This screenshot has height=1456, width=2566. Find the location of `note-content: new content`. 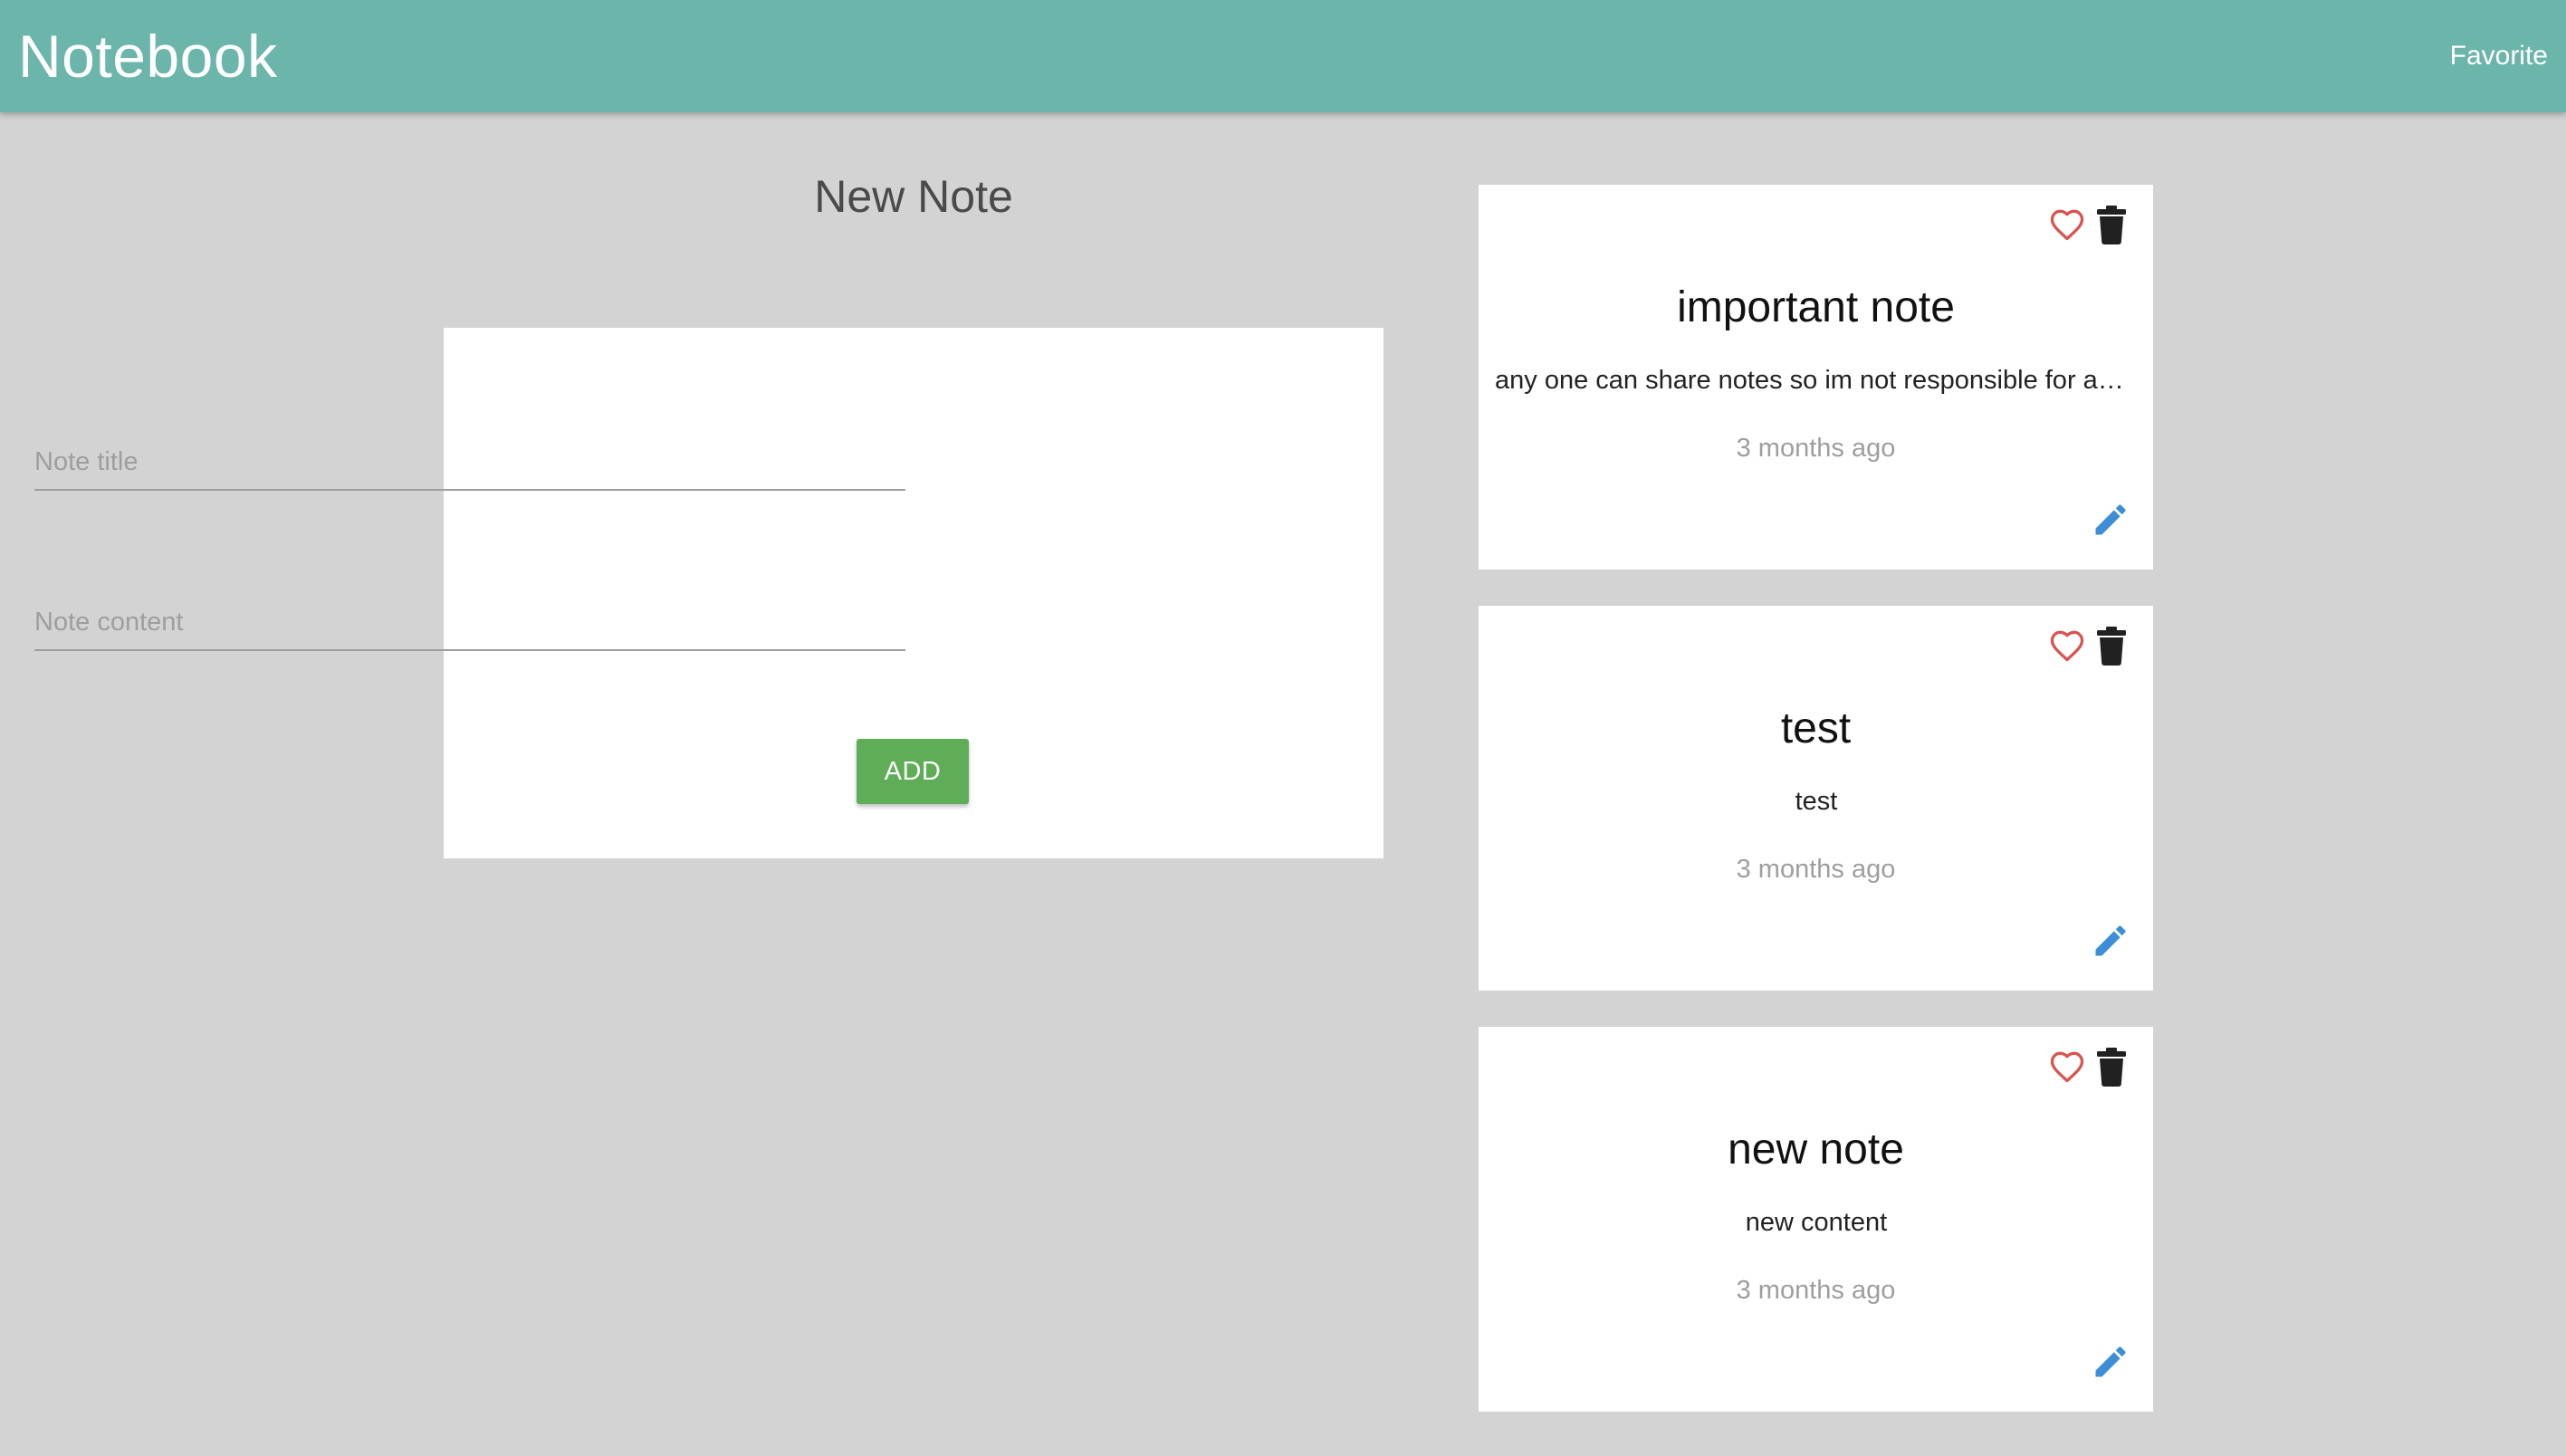

note-content: new content is located at coordinates (1816, 1222).